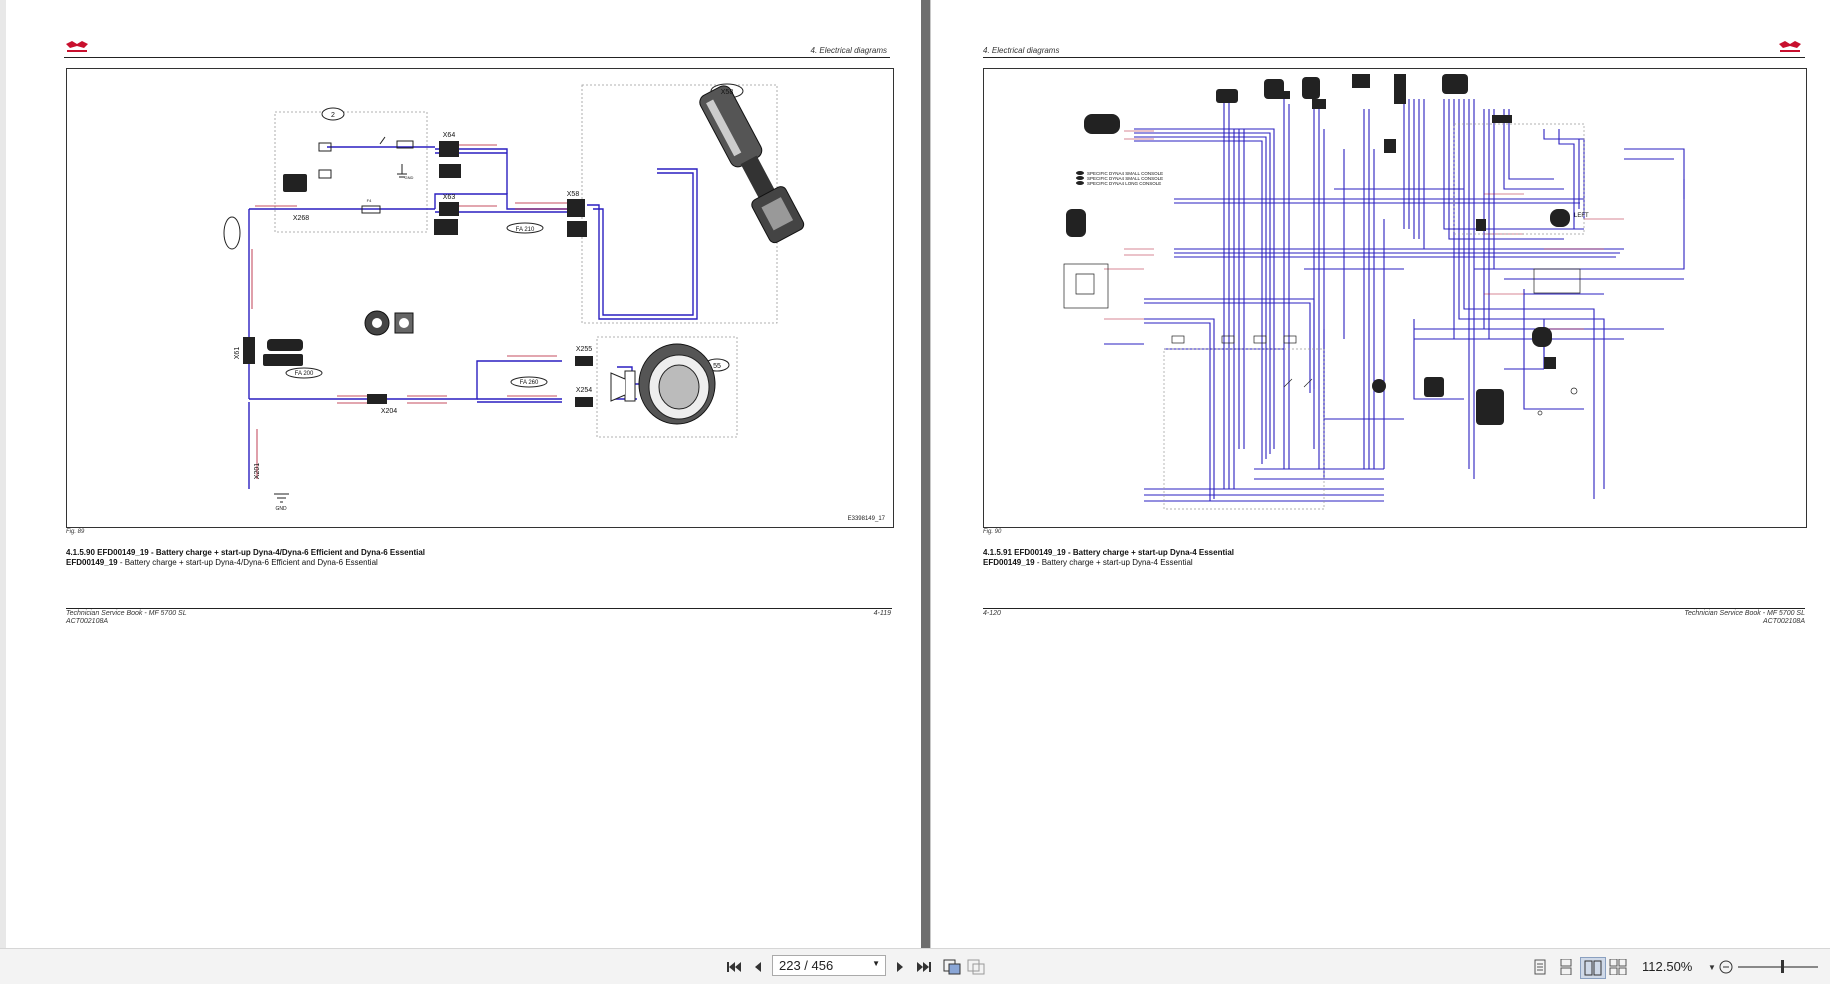 The height and width of the screenshot is (984, 1830). I want to click on single-page-view-button, so click(1540, 967).